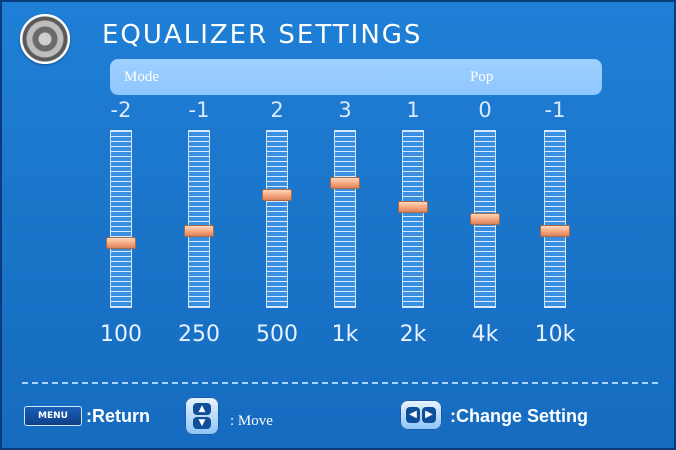 The height and width of the screenshot is (450, 676). Describe the element at coordinates (277, 334) in the screenshot. I see `band-frequency: 500` at that location.